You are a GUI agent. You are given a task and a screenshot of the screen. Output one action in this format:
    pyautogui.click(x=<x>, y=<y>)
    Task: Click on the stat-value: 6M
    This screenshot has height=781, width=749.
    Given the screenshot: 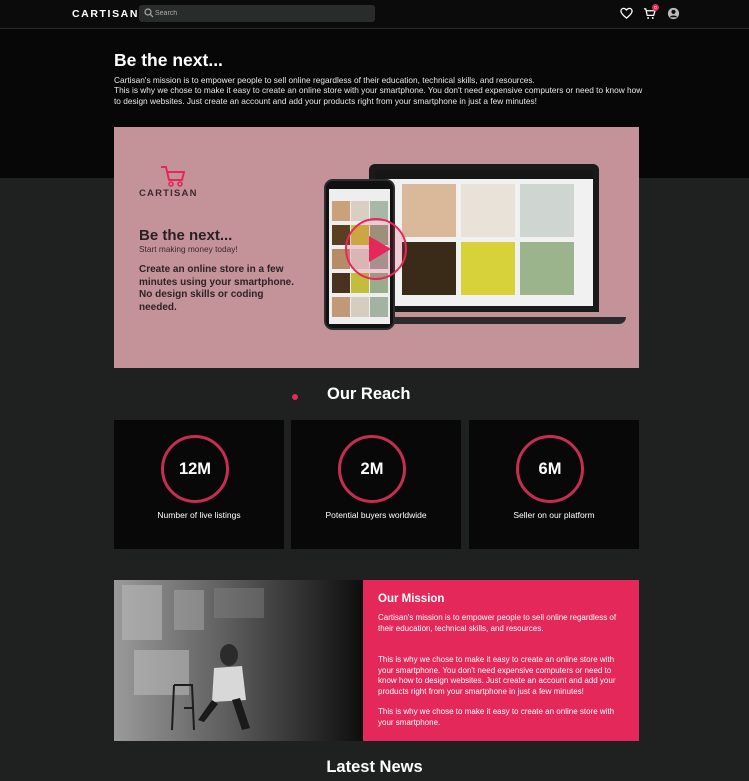 What is the action you would take?
    pyautogui.click(x=550, y=469)
    